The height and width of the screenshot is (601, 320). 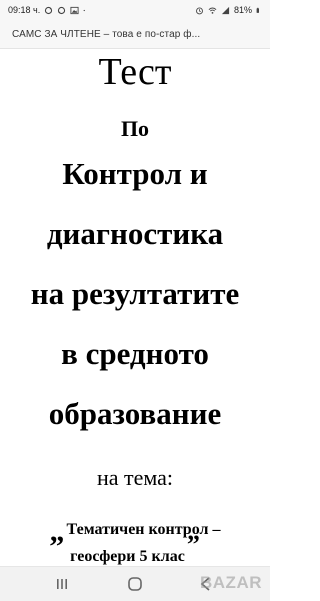 What do you see at coordinates (135, 528) in the screenshot?
I see `topic-line-1: „ Тематичен контрол –` at bounding box center [135, 528].